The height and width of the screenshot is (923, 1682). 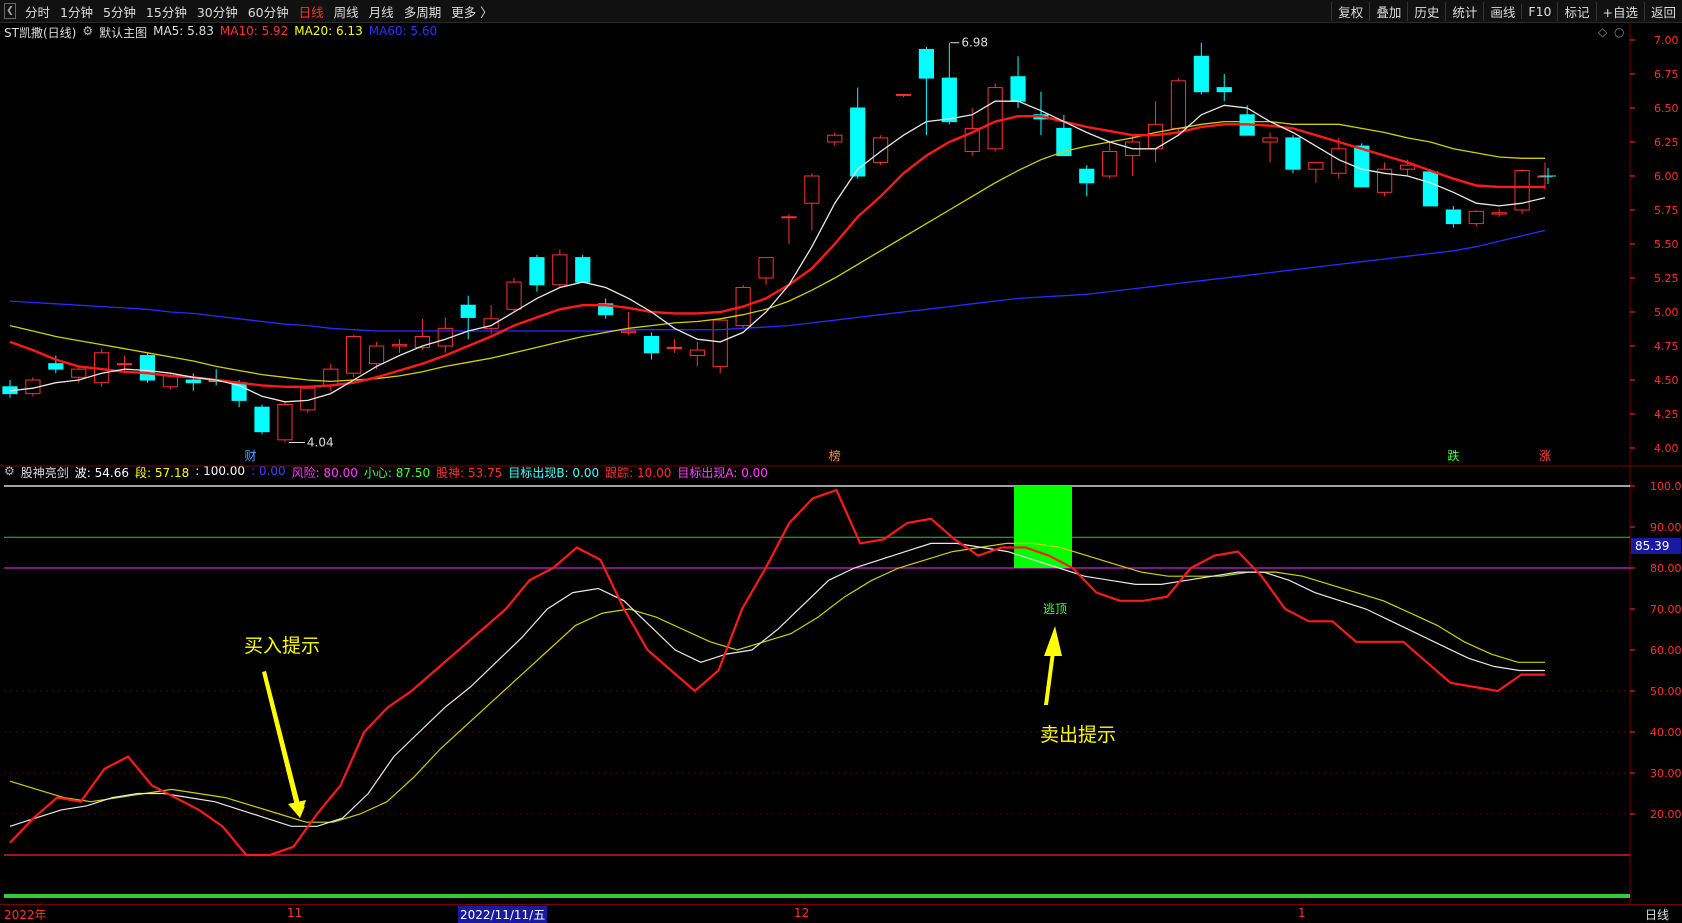 What do you see at coordinates (503, 914) in the screenshot?
I see `selected-date: 2022/11/11/五` at bounding box center [503, 914].